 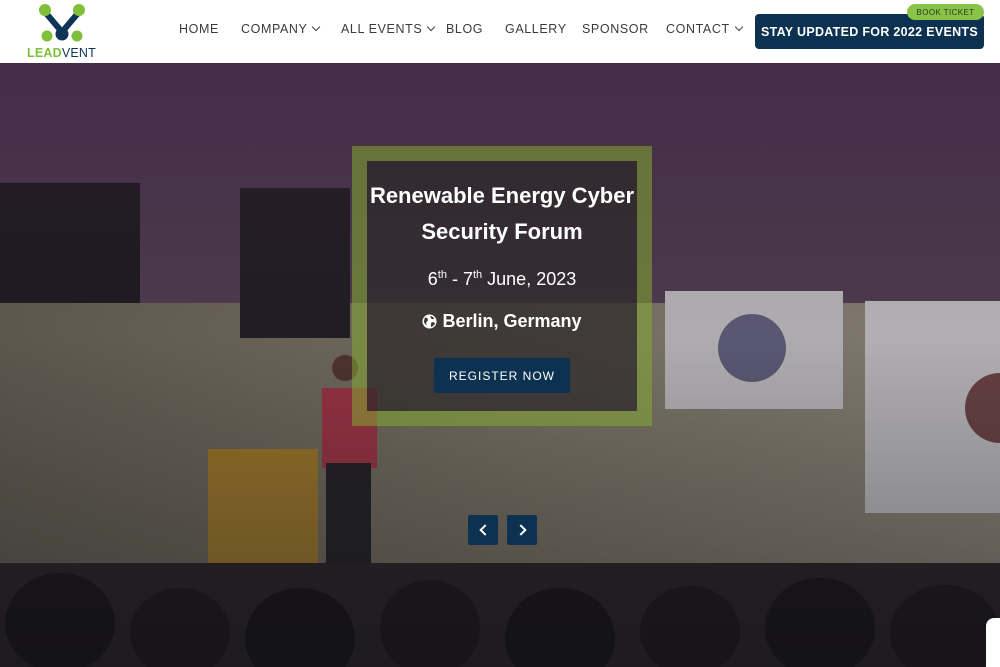 I want to click on date-rest: June, 2023, so click(x=529, y=279).